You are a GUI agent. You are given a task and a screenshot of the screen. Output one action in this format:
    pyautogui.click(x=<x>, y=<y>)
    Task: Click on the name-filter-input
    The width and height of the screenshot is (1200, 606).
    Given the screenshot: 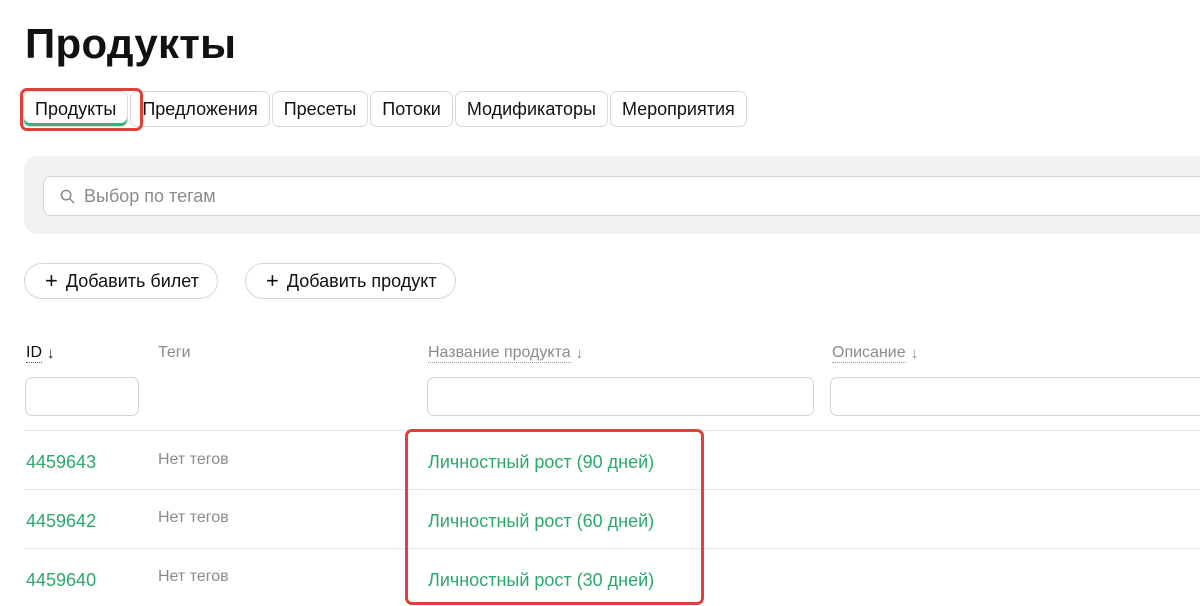 What is the action you would take?
    pyautogui.click(x=620, y=396)
    